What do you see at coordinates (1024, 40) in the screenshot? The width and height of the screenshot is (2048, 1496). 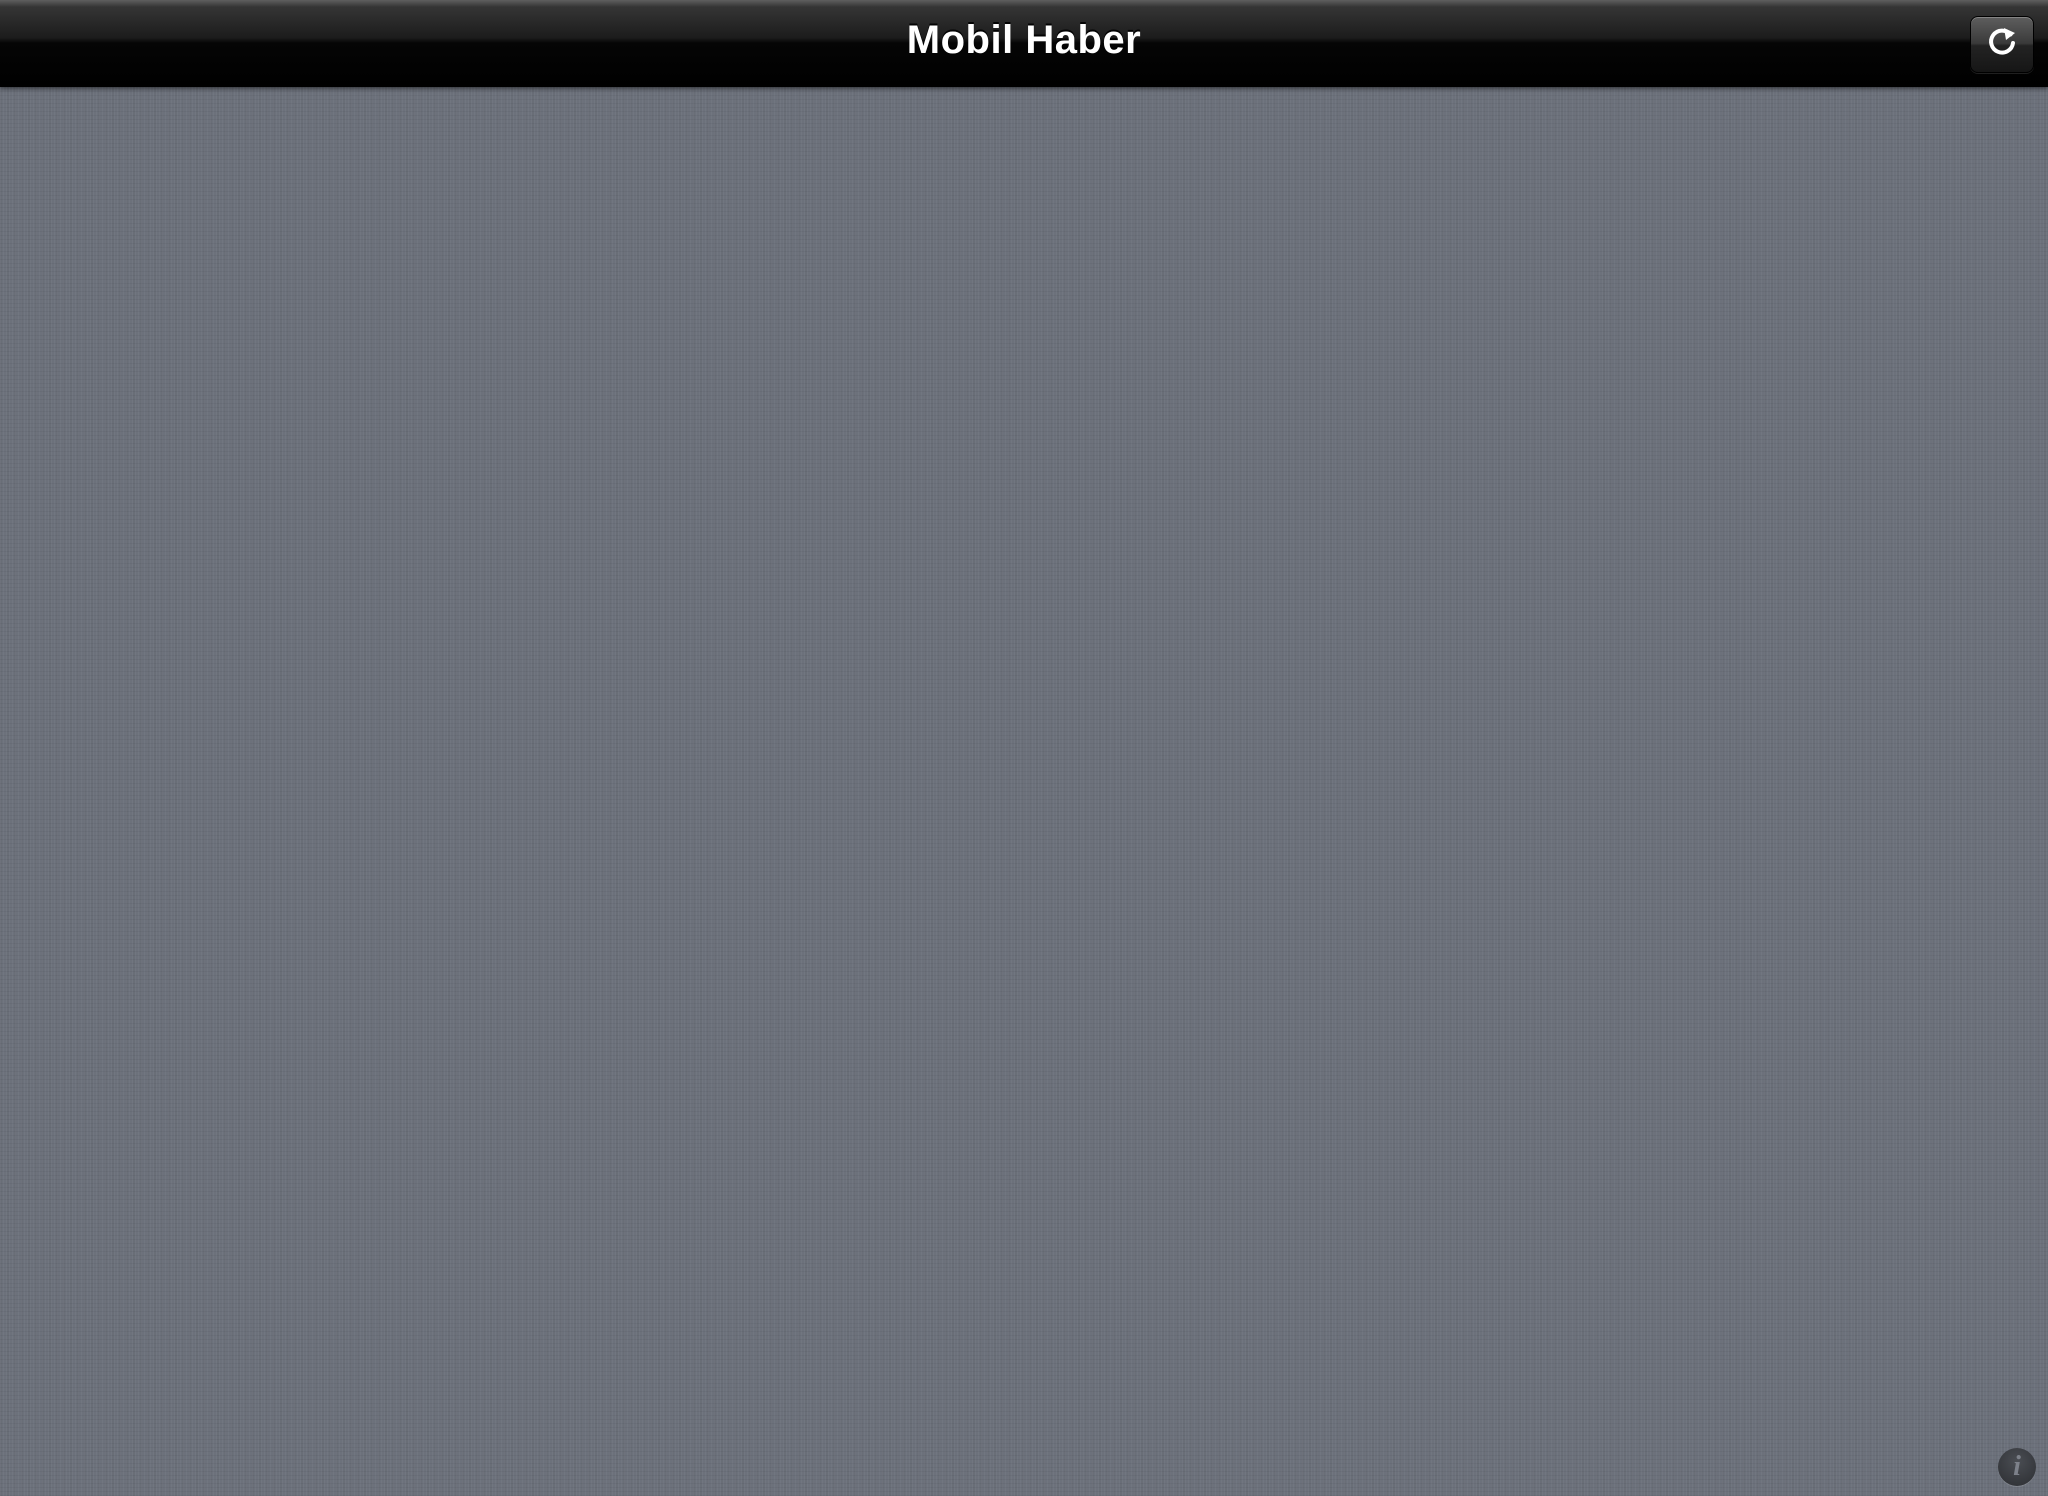 I see `page-title: Mobil Haber` at bounding box center [1024, 40].